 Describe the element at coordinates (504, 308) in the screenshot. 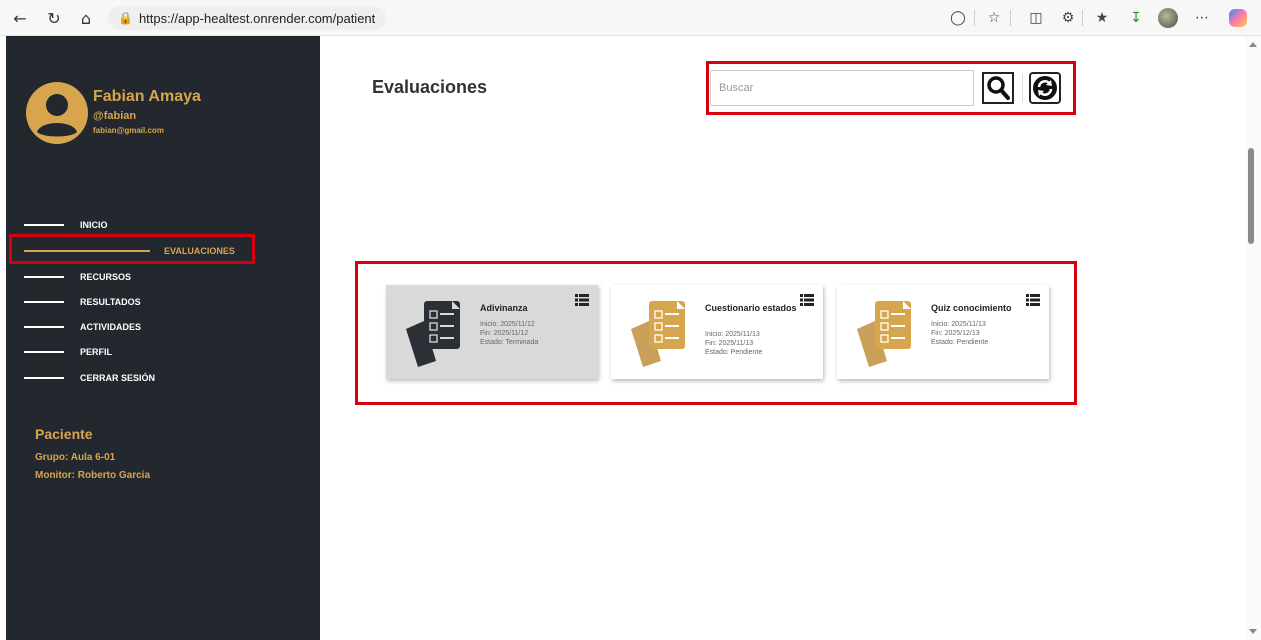

I see `card-title: Adivinanza` at that location.